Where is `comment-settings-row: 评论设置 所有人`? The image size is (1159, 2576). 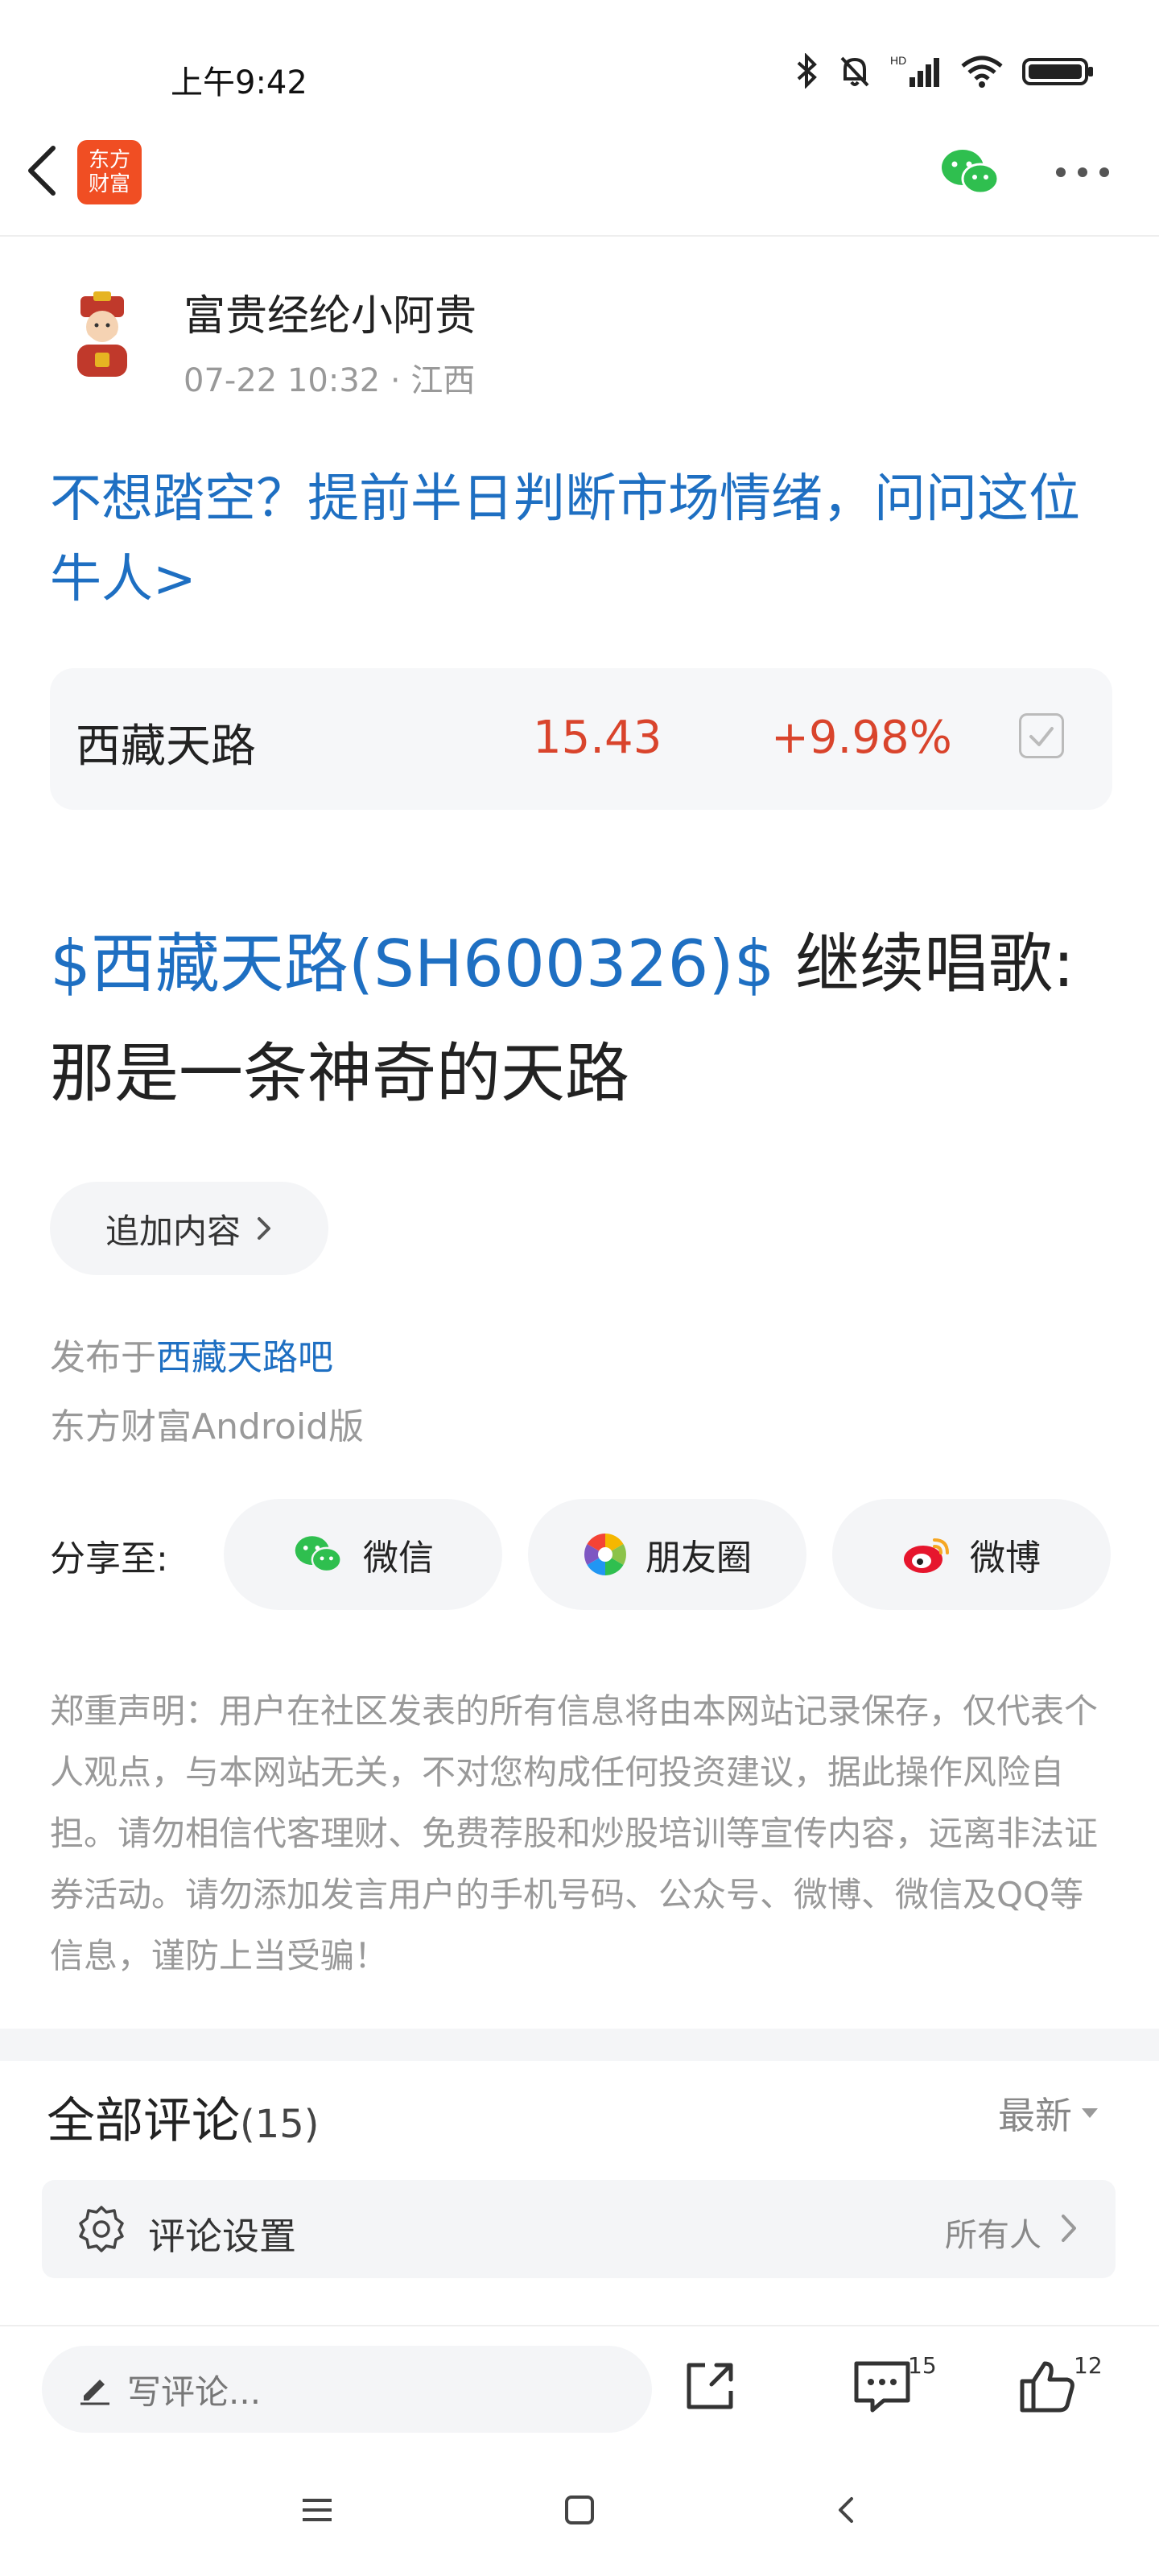
comment-settings-row: 评论设置 所有人 is located at coordinates (579, 2229).